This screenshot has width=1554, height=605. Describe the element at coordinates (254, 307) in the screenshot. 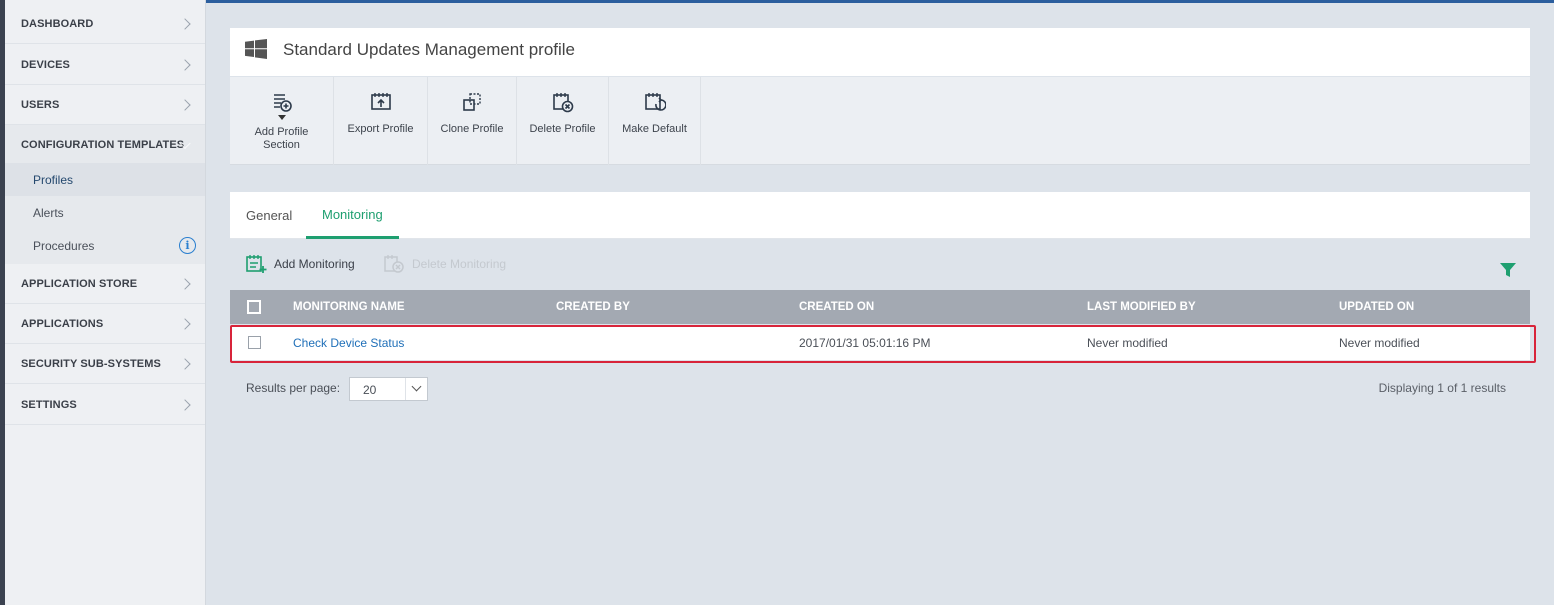

I see `select-all-checkbox` at that location.